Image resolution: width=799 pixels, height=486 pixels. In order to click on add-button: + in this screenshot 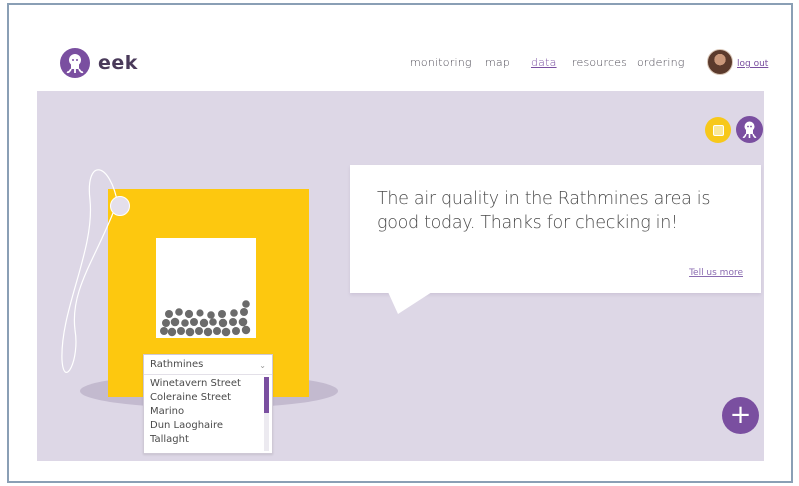, I will do `click(740, 415)`.